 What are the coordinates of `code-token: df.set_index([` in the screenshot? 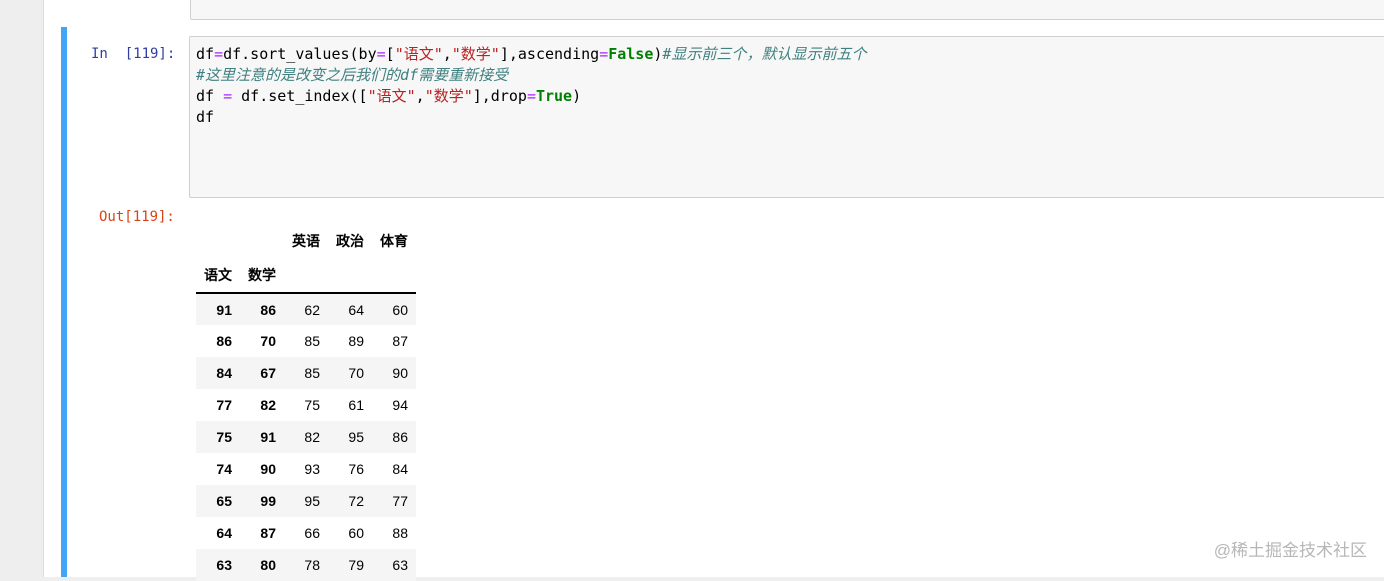 It's located at (300, 96).